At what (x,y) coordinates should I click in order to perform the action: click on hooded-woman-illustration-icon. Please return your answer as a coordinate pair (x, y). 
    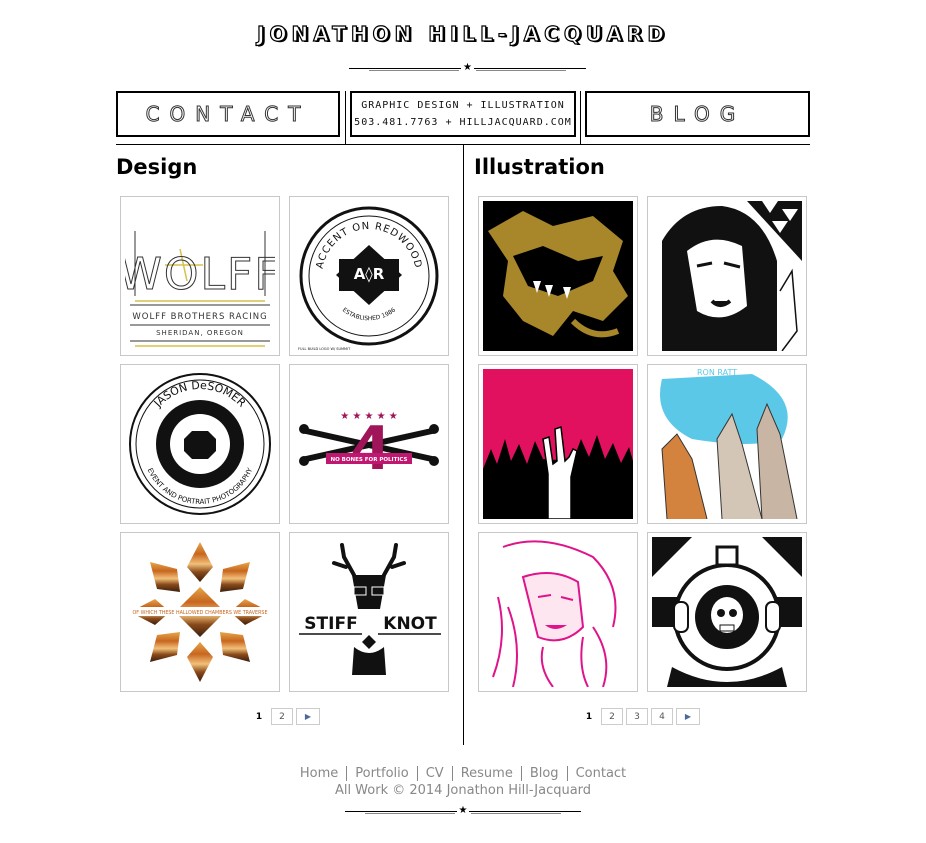
    Looking at the image, I should click on (727, 276).